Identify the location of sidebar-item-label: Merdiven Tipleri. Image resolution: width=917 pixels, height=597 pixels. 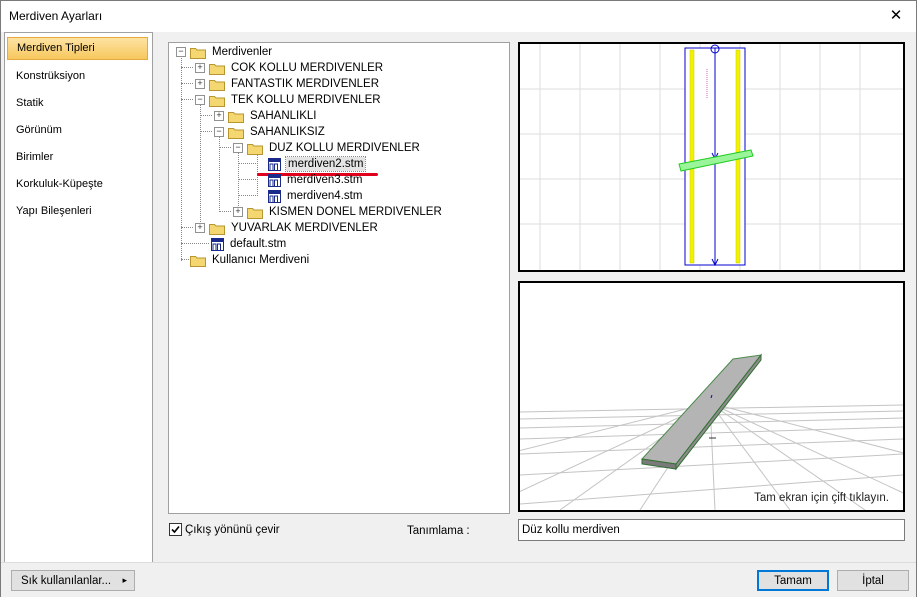
(56, 48).